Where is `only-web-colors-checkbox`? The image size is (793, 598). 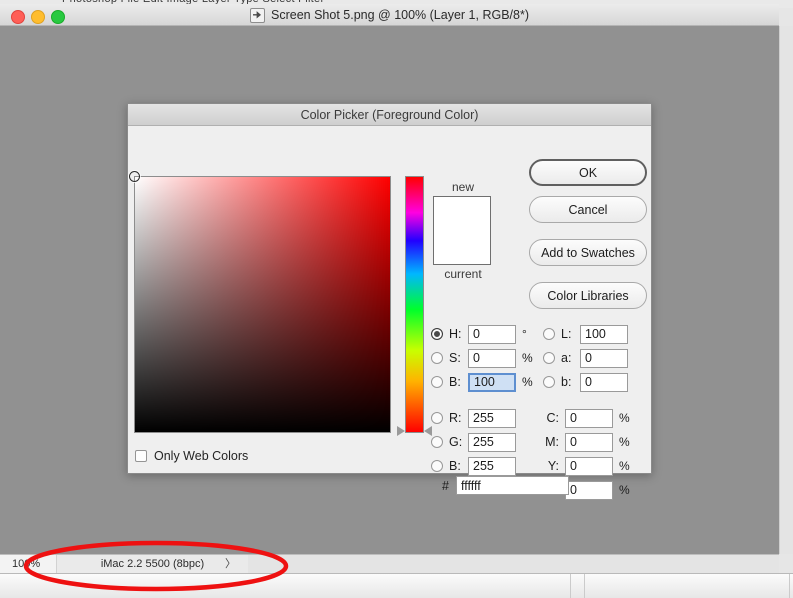
only-web-colors-checkbox is located at coordinates (141, 456).